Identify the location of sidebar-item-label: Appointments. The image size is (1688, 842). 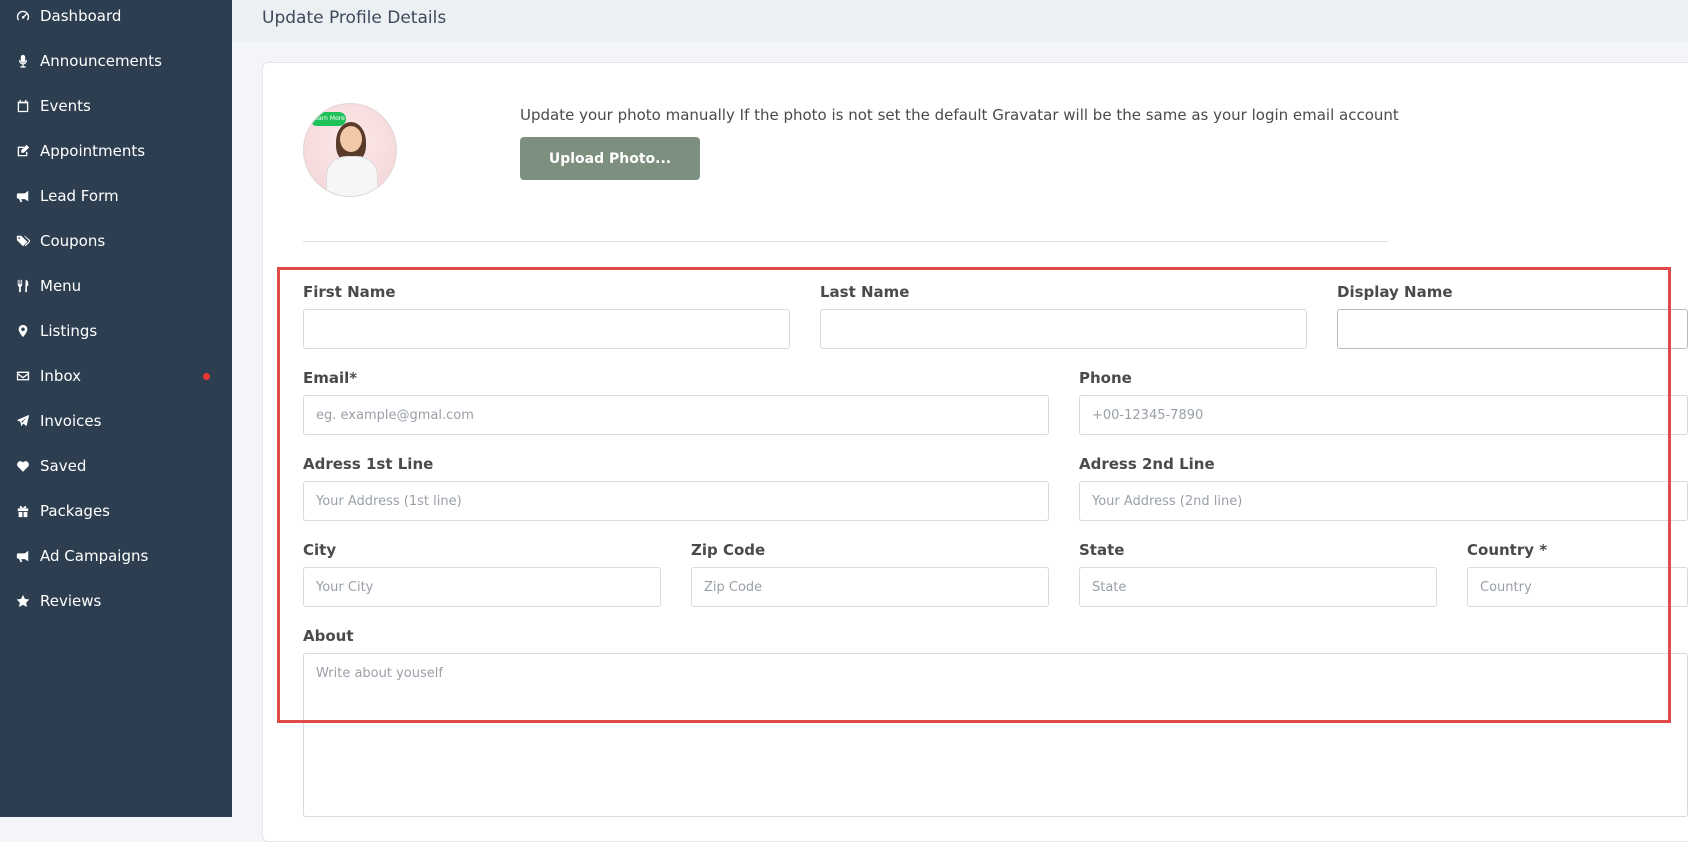
(93, 151).